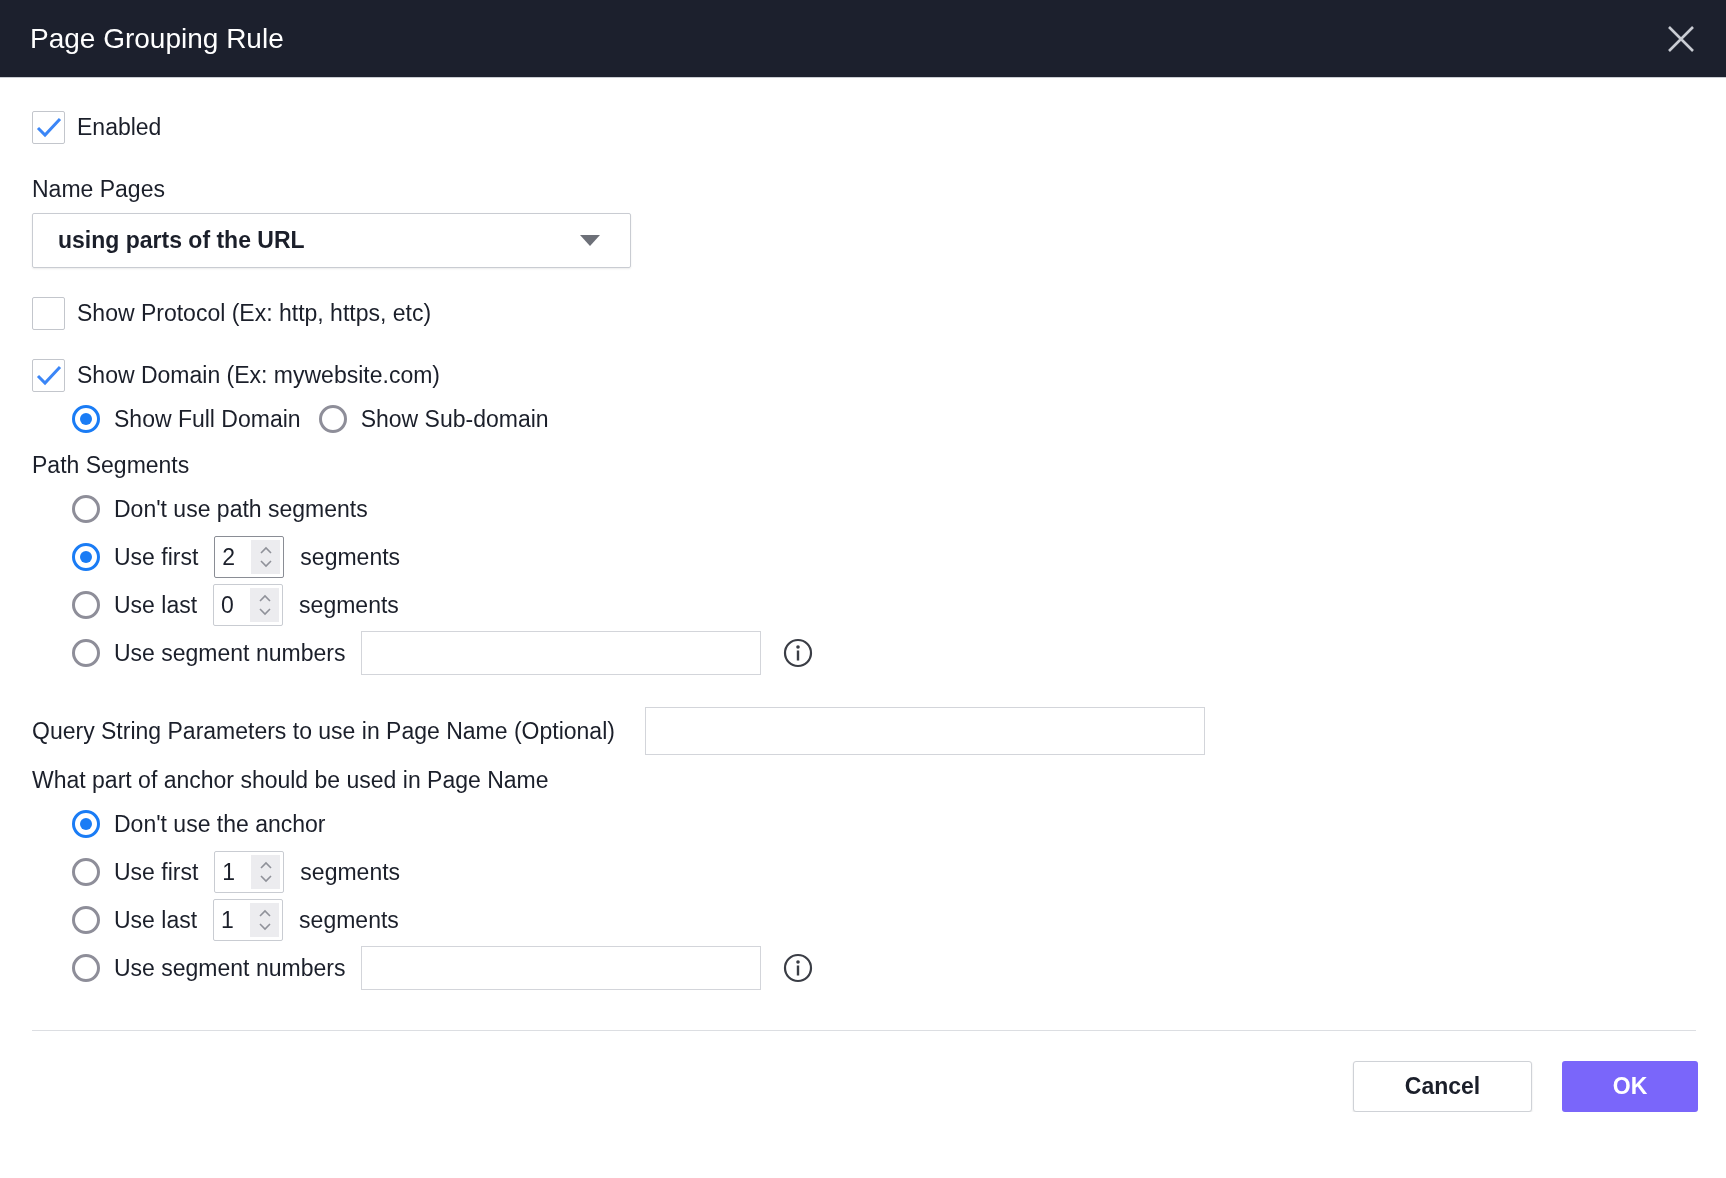 The width and height of the screenshot is (1726, 1178). What do you see at coordinates (331, 240) in the screenshot?
I see `dropdown: using parts of the URL` at bounding box center [331, 240].